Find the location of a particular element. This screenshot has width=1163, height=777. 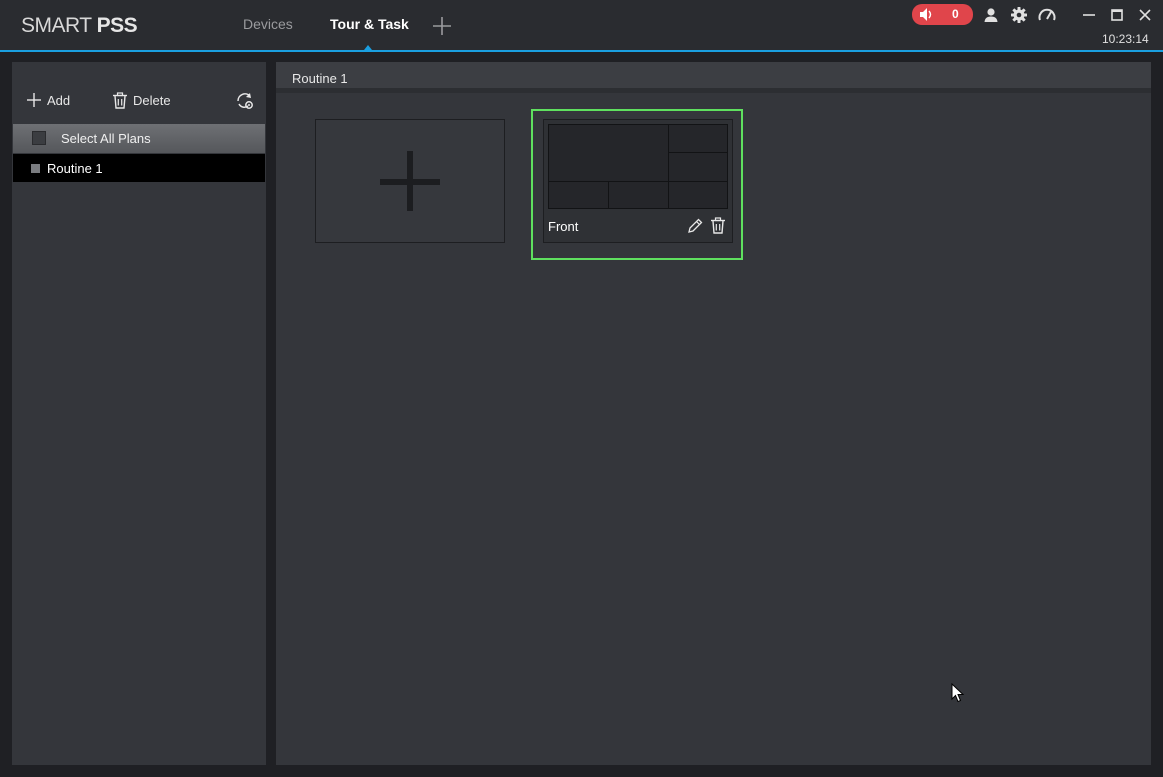

speedometer-icon is located at coordinates (1047, 14).